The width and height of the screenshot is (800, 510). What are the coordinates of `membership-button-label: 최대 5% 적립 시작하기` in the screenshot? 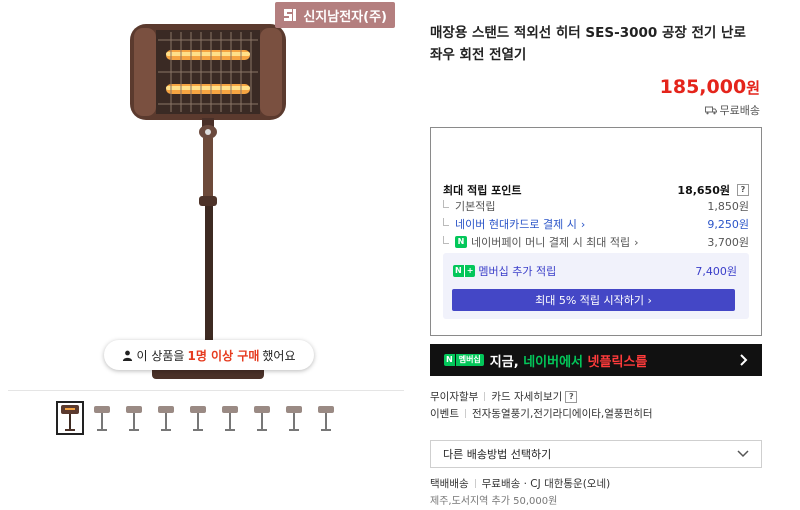 It's located at (589, 300).